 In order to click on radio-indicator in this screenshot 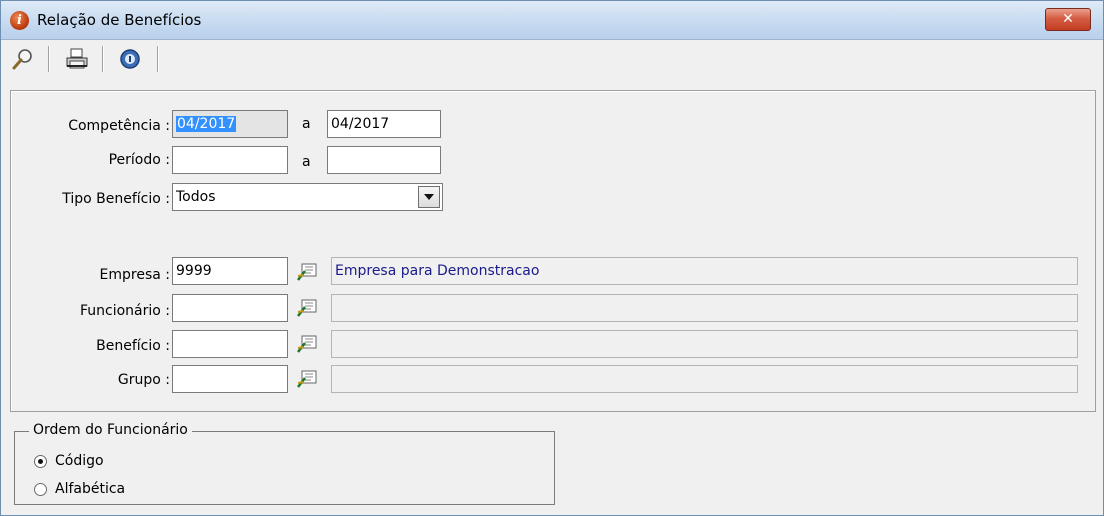, I will do `click(40, 489)`.